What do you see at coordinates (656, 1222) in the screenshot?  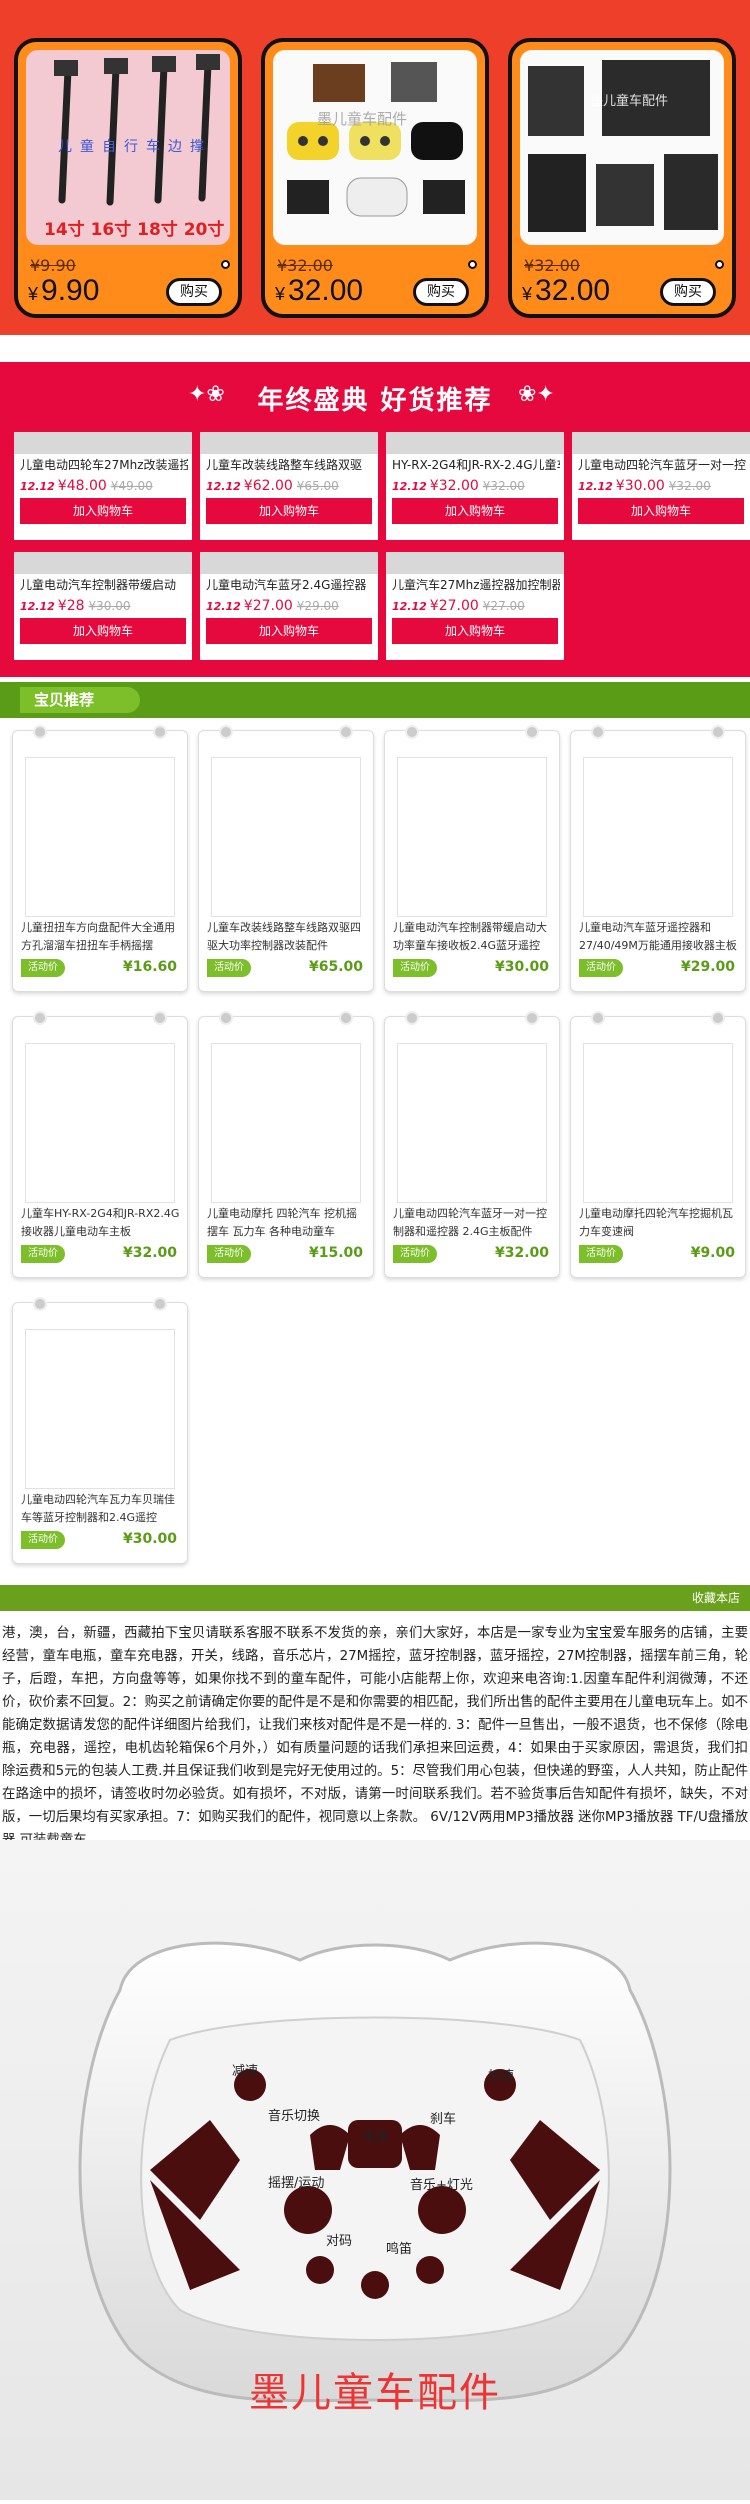 I see `product-name: 儿童电动摩托四轮汽车挖掘机瓦力车变速阀` at bounding box center [656, 1222].